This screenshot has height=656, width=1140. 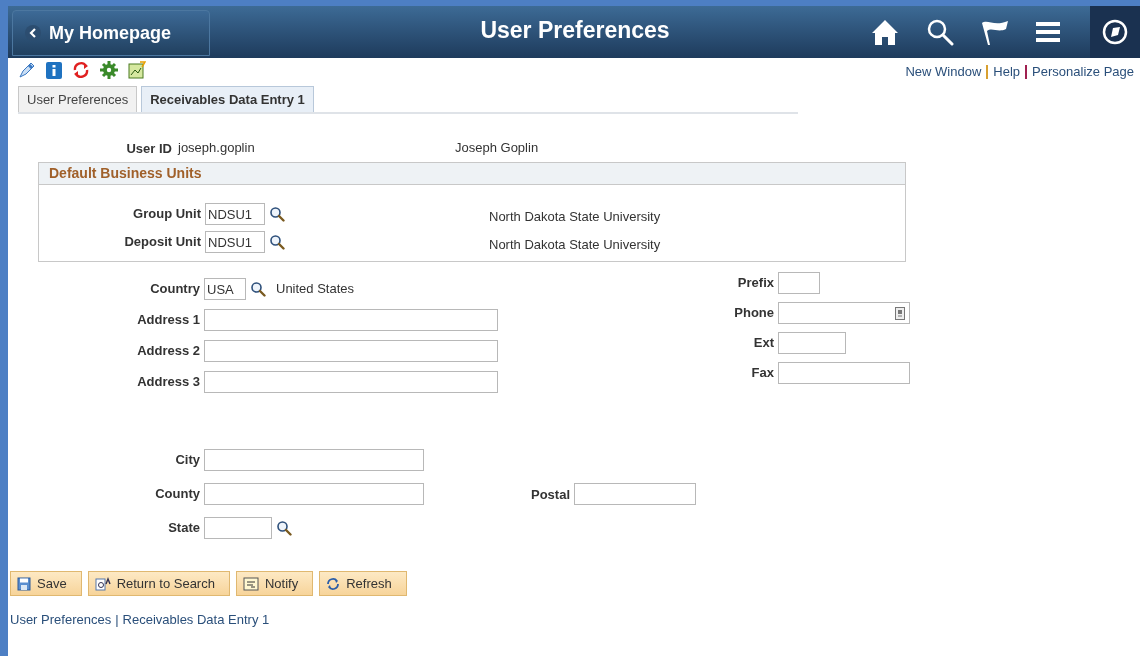 I want to click on page-title: User Preferences, so click(x=575, y=30).